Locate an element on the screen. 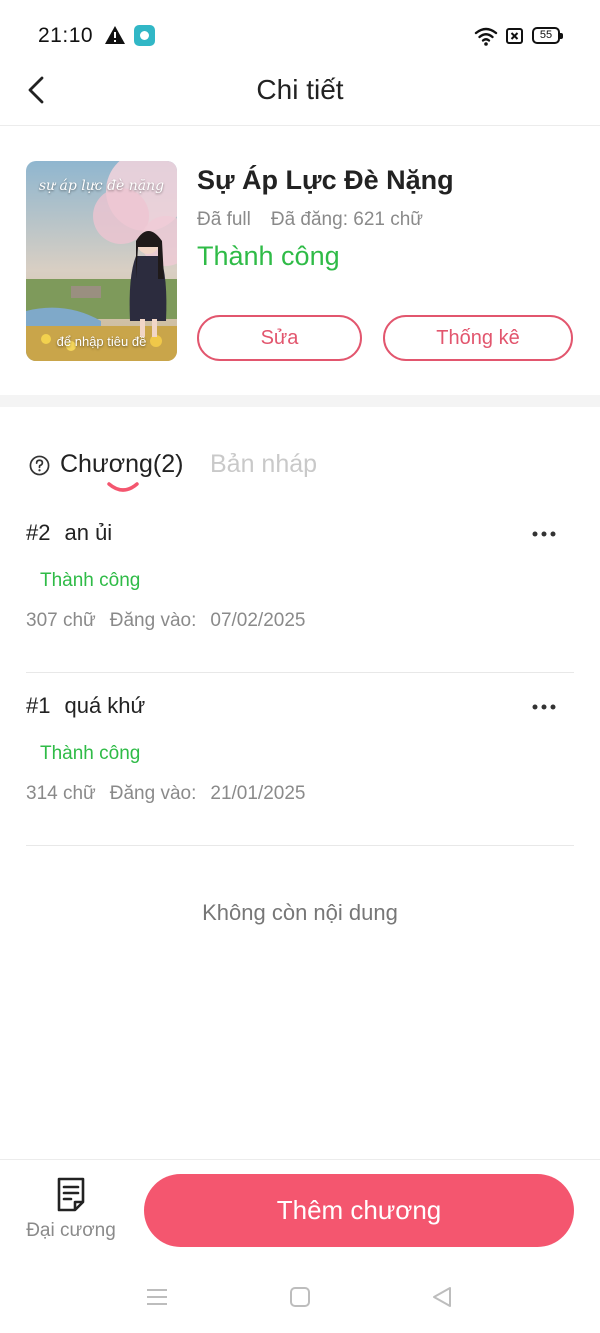 This screenshot has height=1333, width=600. status-bar: 21:10 55 is located at coordinates (300, 35).